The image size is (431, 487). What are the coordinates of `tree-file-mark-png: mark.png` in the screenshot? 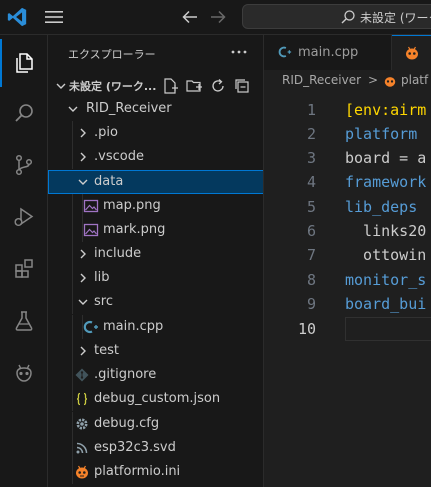 It's located at (155, 230).